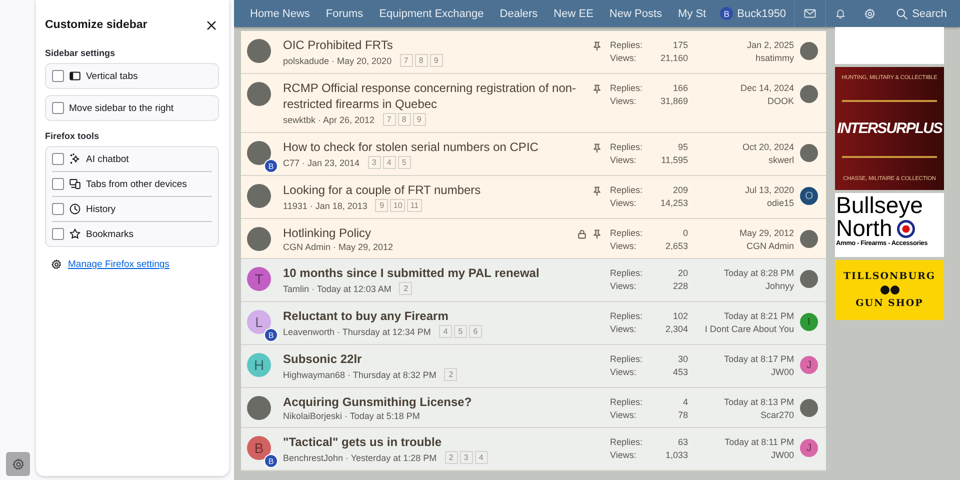 This screenshot has height=480, width=960. I want to click on last-poster: I Dont Care About You, so click(749, 329).